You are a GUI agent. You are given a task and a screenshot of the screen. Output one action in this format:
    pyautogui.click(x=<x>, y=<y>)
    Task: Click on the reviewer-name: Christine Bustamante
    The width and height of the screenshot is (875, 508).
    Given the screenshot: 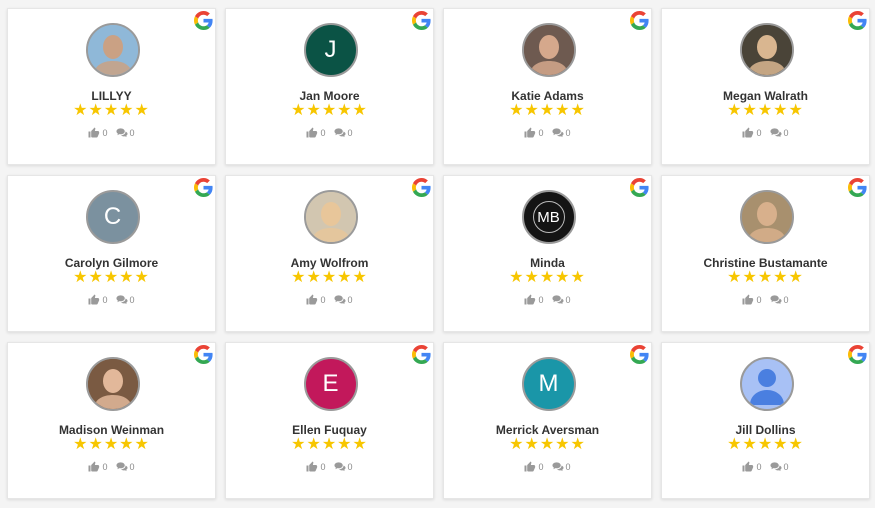 What is the action you would take?
    pyautogui.click(x=765, y=263)
    